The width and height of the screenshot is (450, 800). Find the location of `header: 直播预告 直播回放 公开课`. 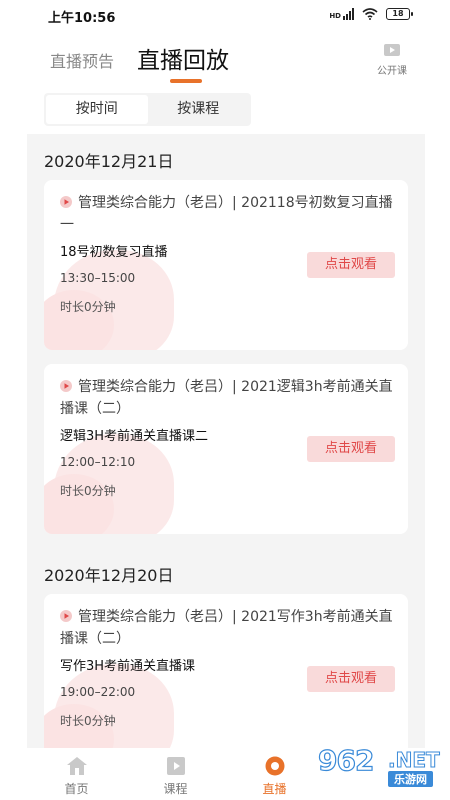

header: 直播预告 直播回放 公开课 is located at coordinates (225, 62).